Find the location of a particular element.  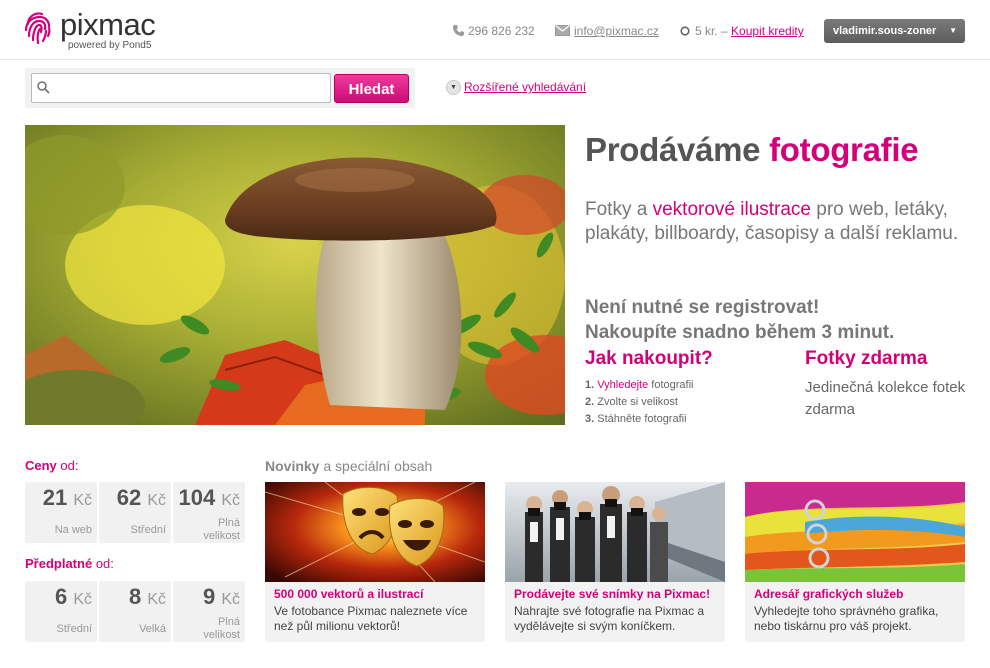

step-2: 2. Zvolte si velikost is located at coordinates (631, 402).